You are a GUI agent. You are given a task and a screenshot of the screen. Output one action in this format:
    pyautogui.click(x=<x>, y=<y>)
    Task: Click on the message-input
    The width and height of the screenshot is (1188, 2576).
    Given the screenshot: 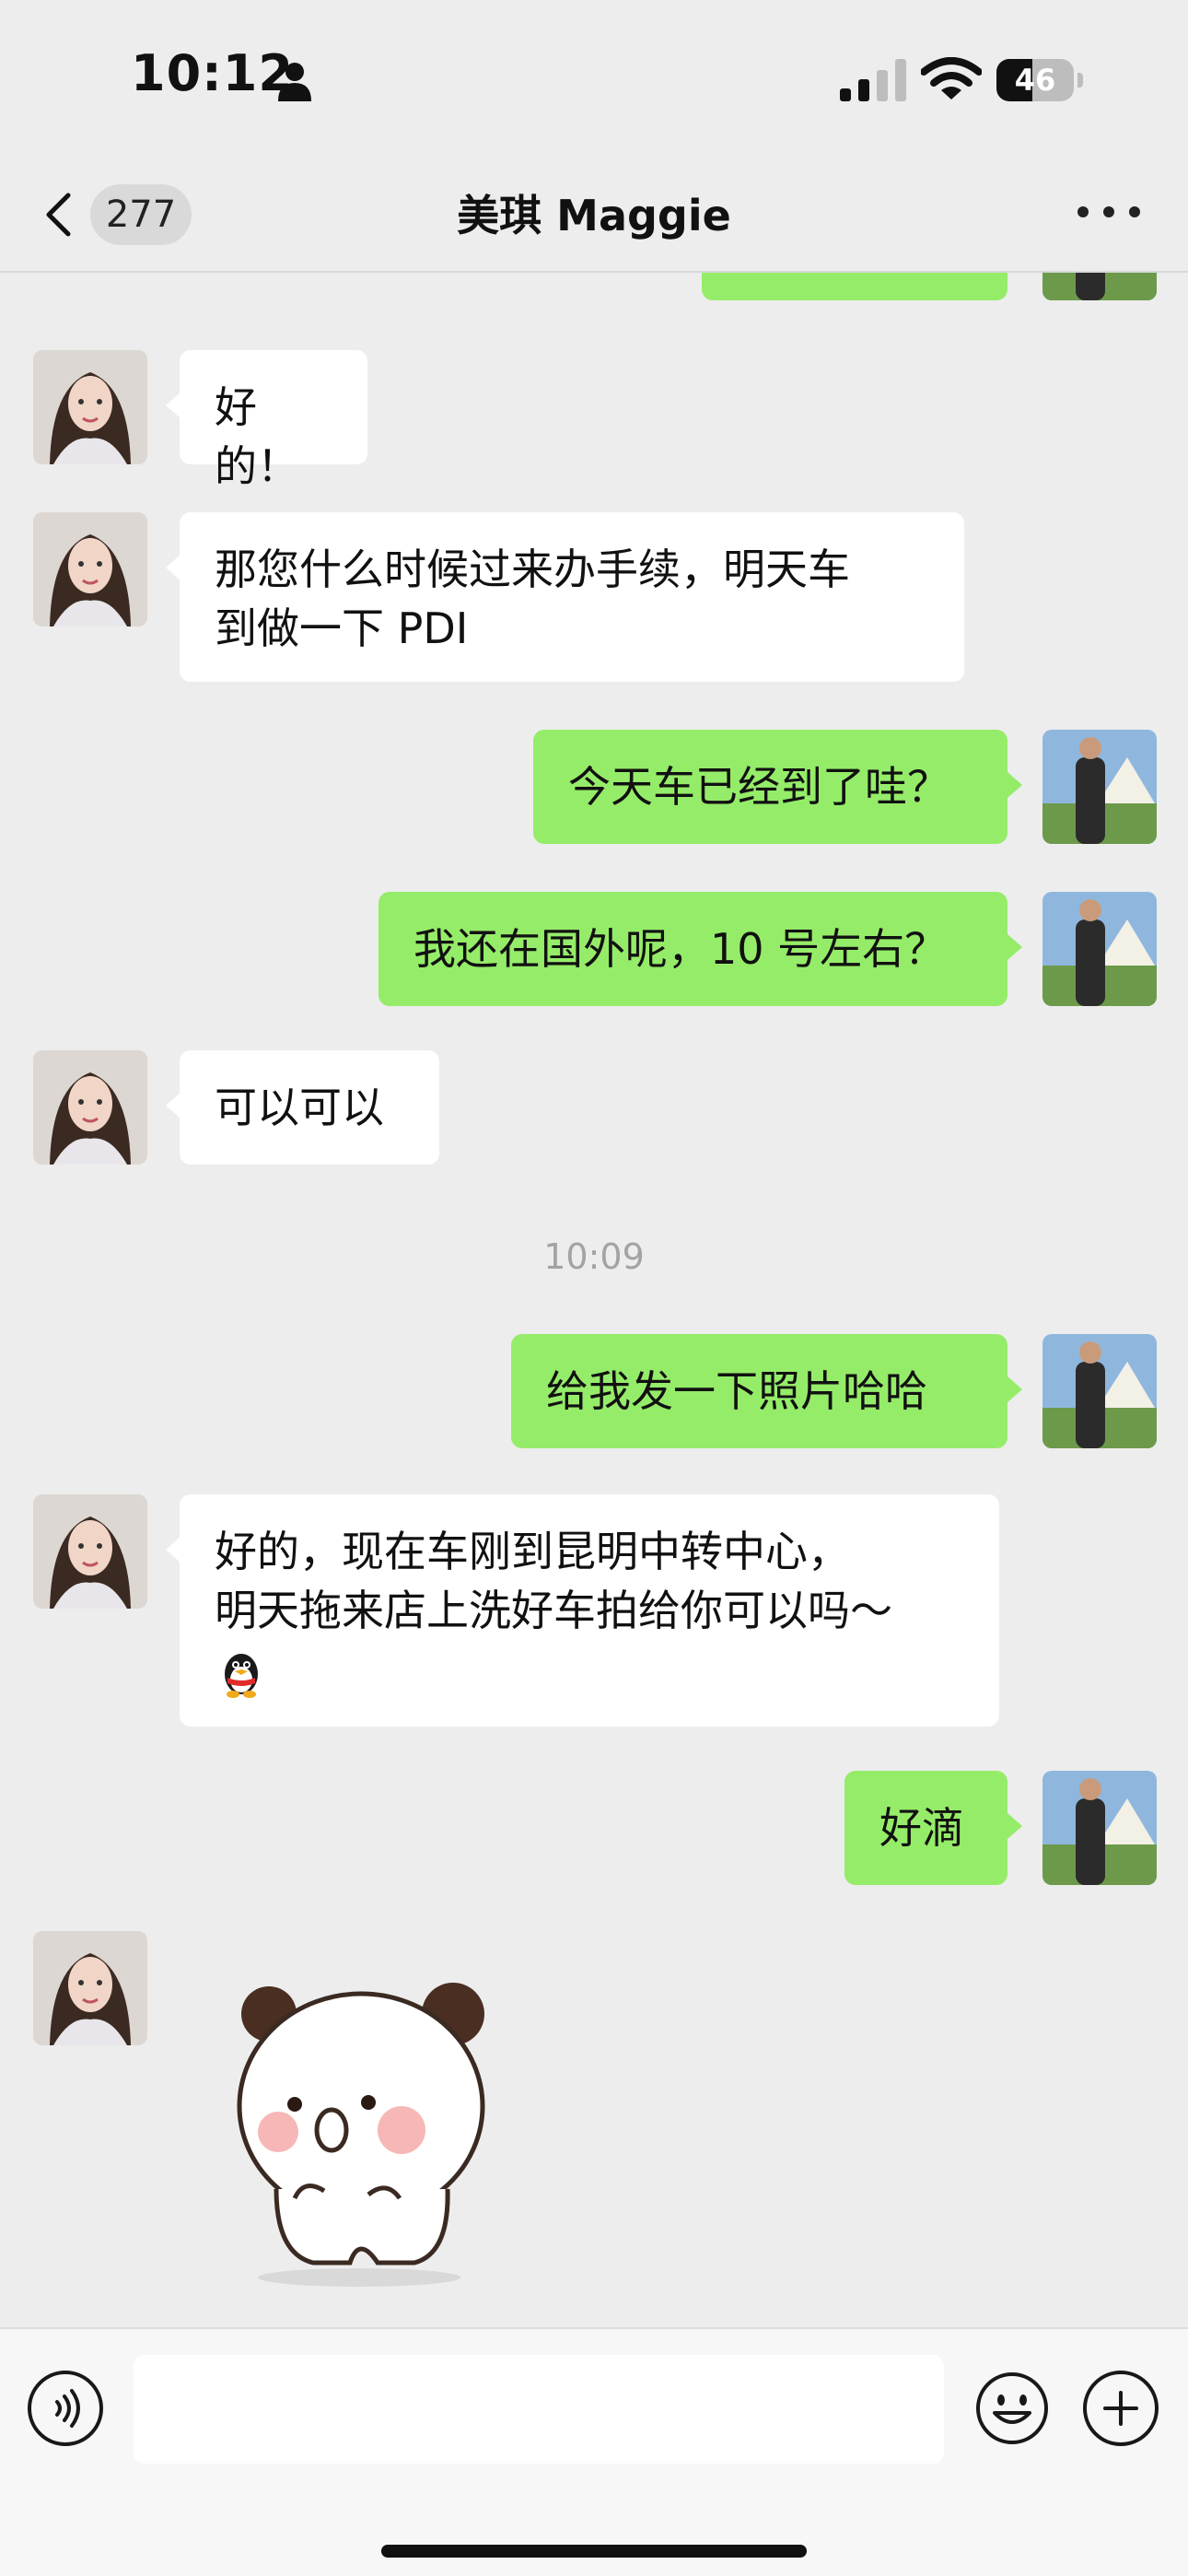 What is the action you would take?
    pyautogui.click(x=539, y=2409)
    